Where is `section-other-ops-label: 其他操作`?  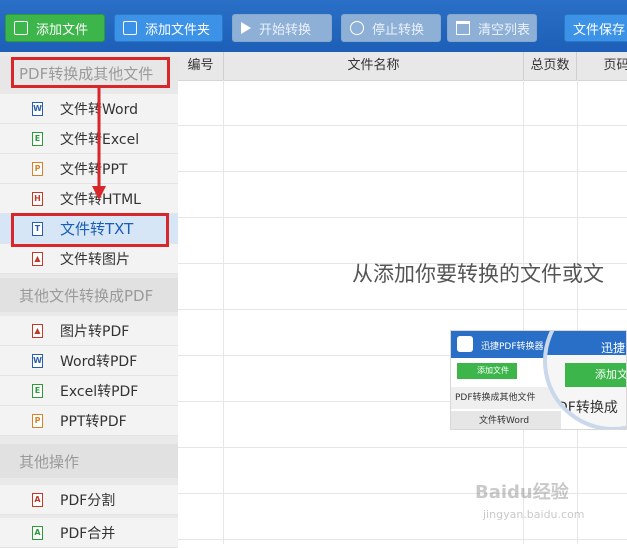
section-other-ops-label: 其他操作 is located at coordinates (49, 461).